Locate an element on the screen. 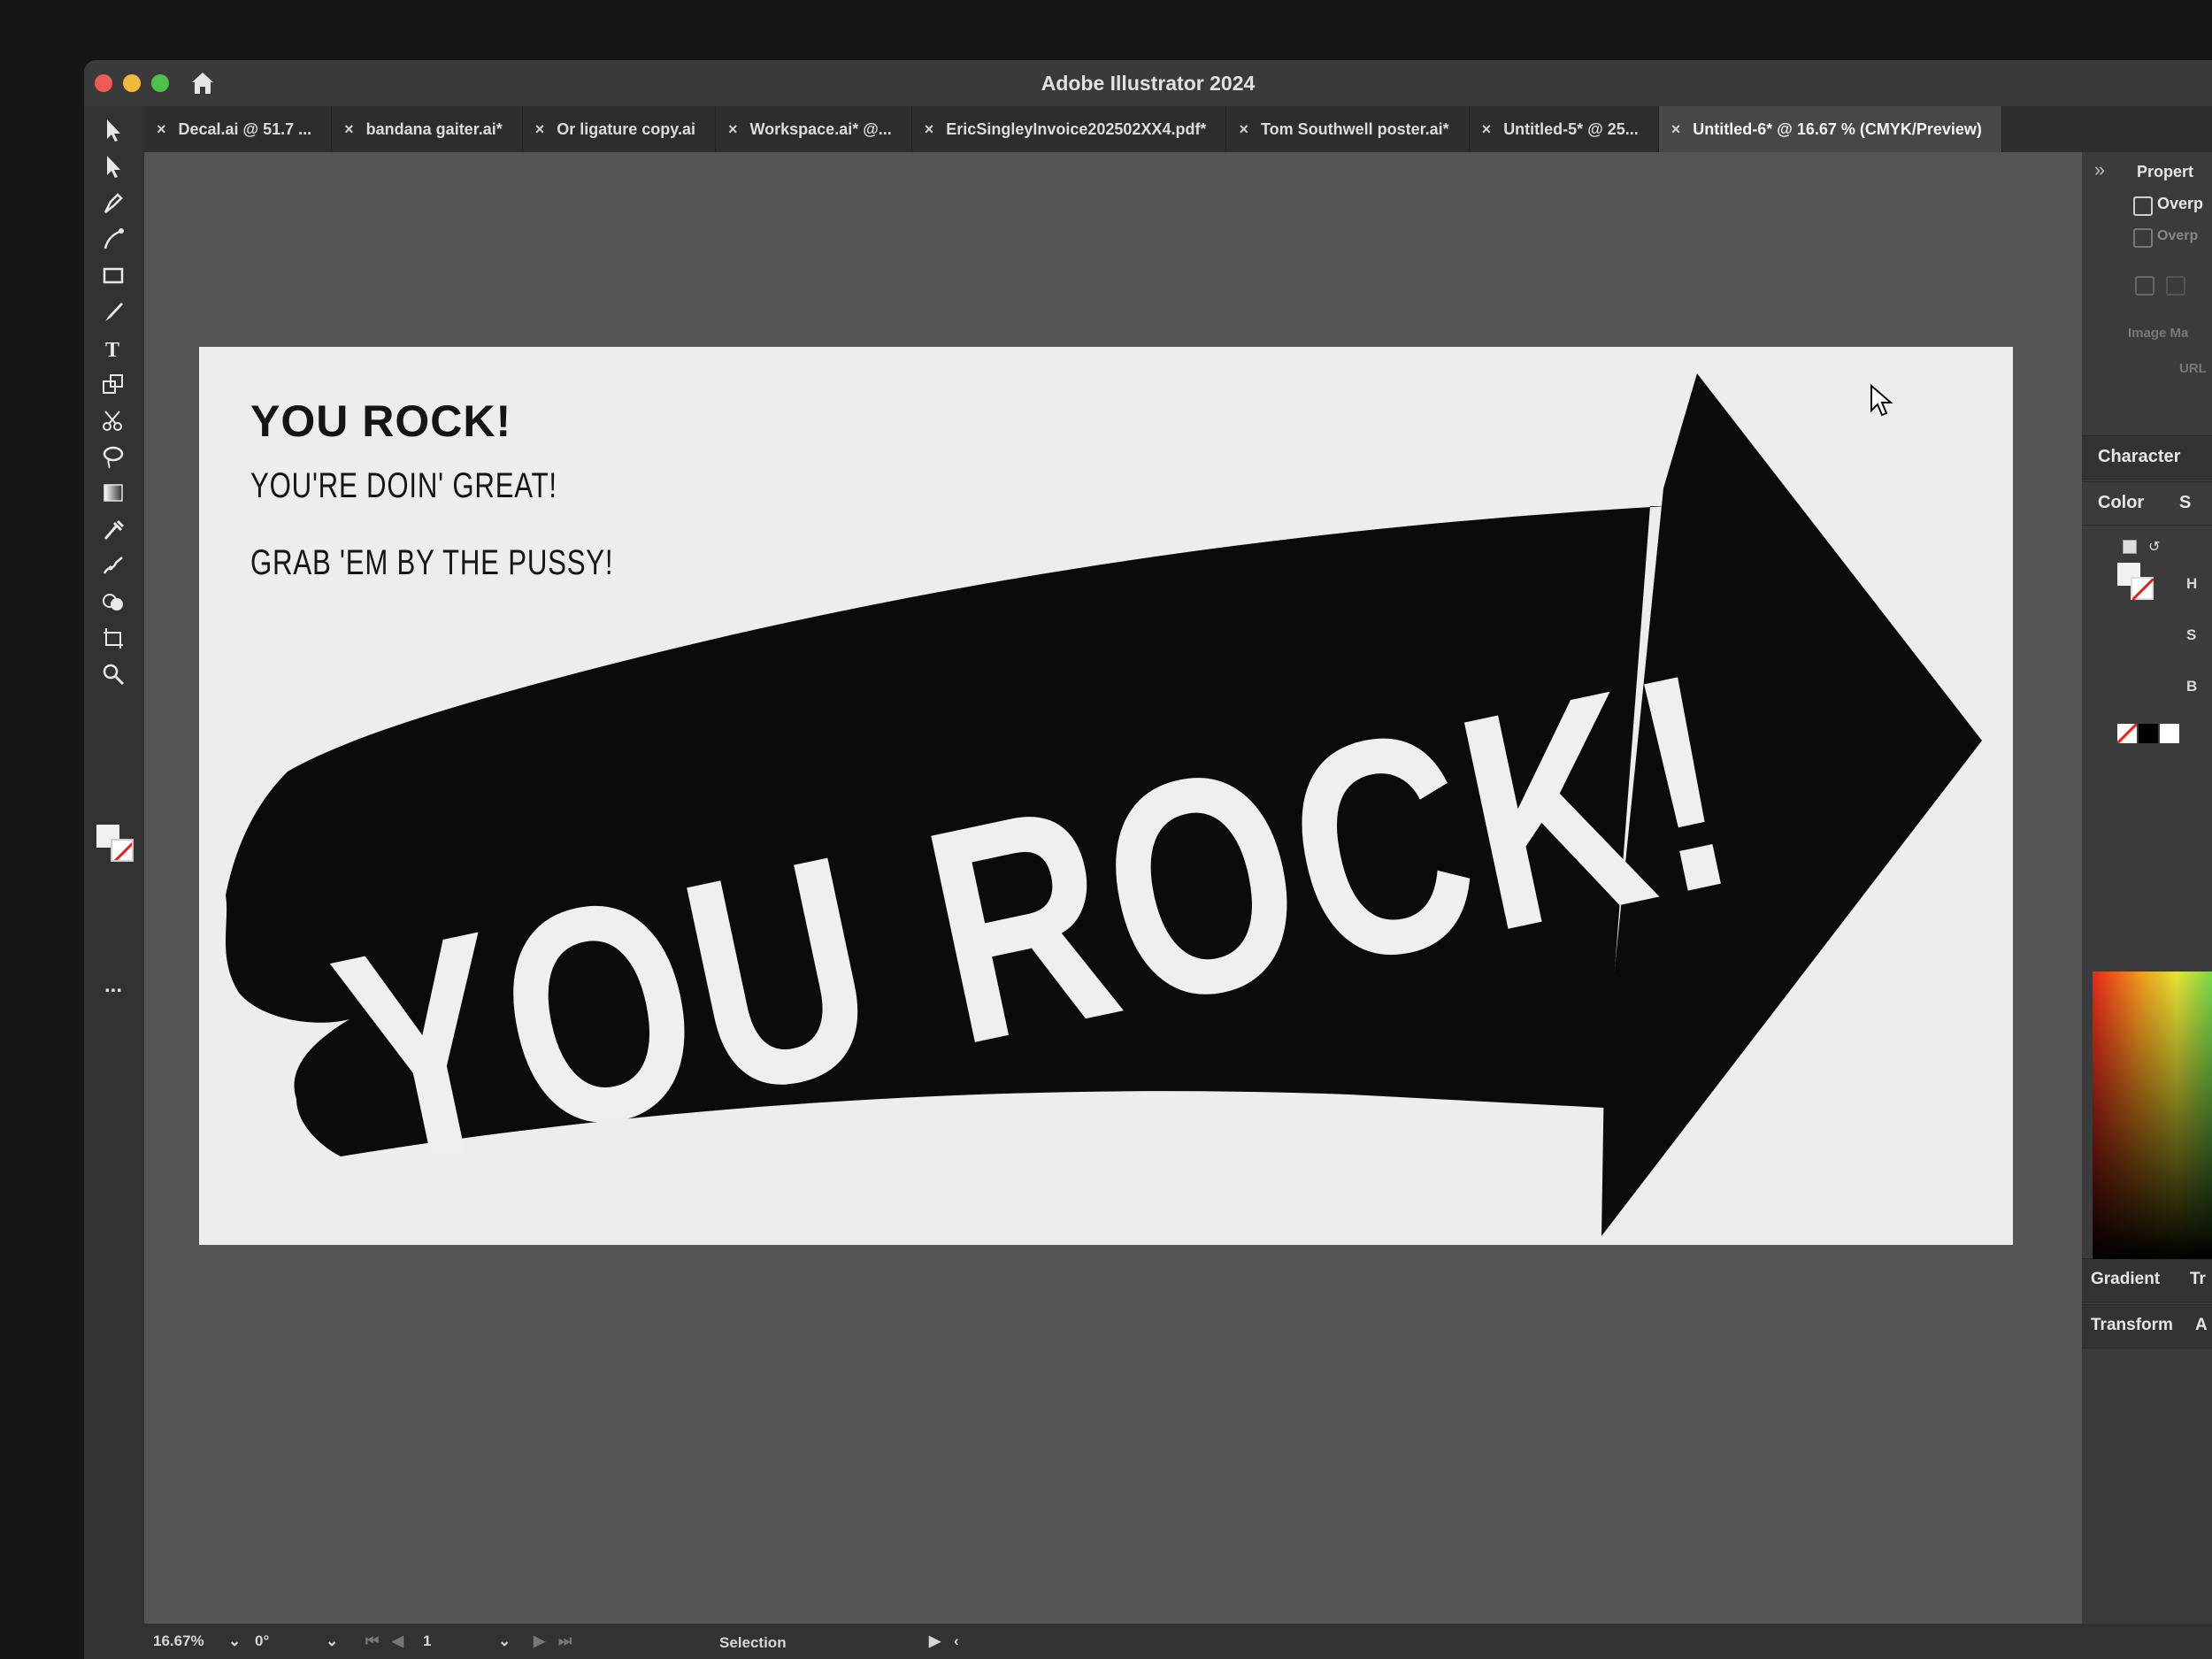 The image size is (2212, 1659). overprint-fill-label: Overp is located at coordinates (2181, 204).